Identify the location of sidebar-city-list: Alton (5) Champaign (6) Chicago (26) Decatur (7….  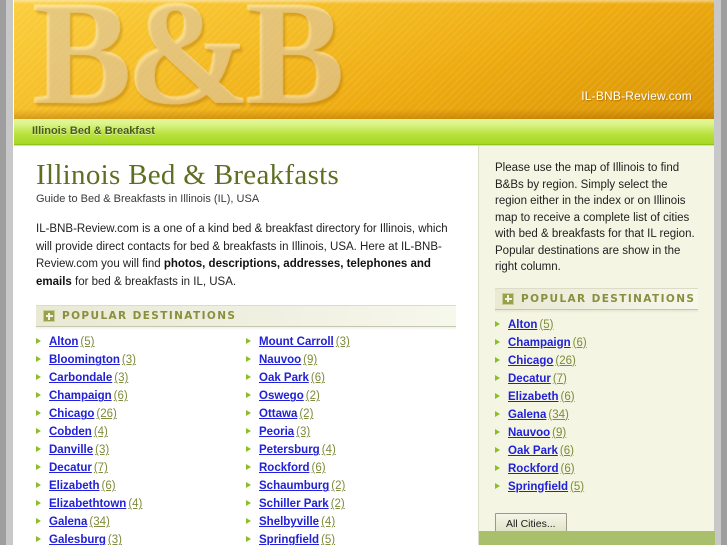
(596, 406).